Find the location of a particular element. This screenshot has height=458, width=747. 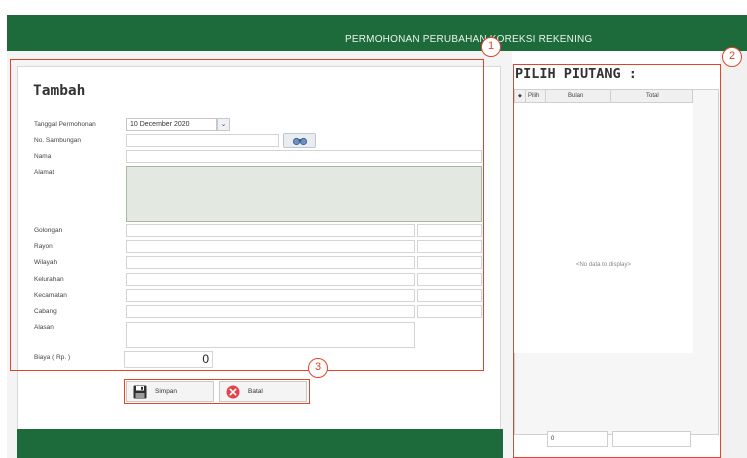

app-header: PERMOHONAN PERUBAHAN KOREKSI REKENING is located at coordinates (377, 33).